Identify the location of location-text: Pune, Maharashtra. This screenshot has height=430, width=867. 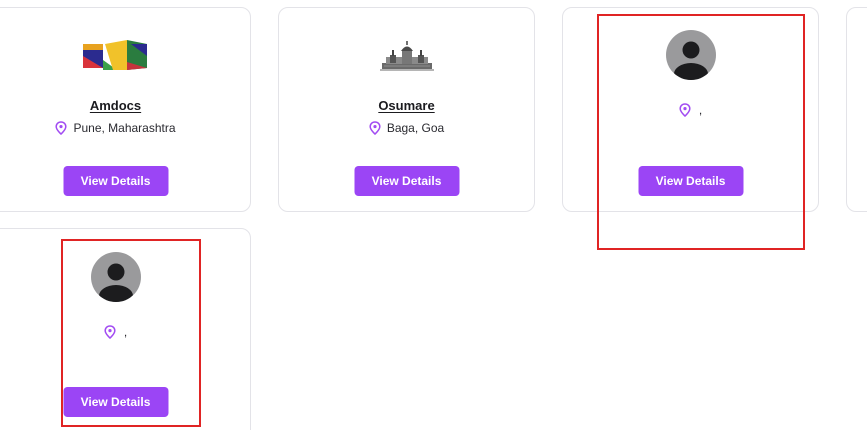
(124, 128).